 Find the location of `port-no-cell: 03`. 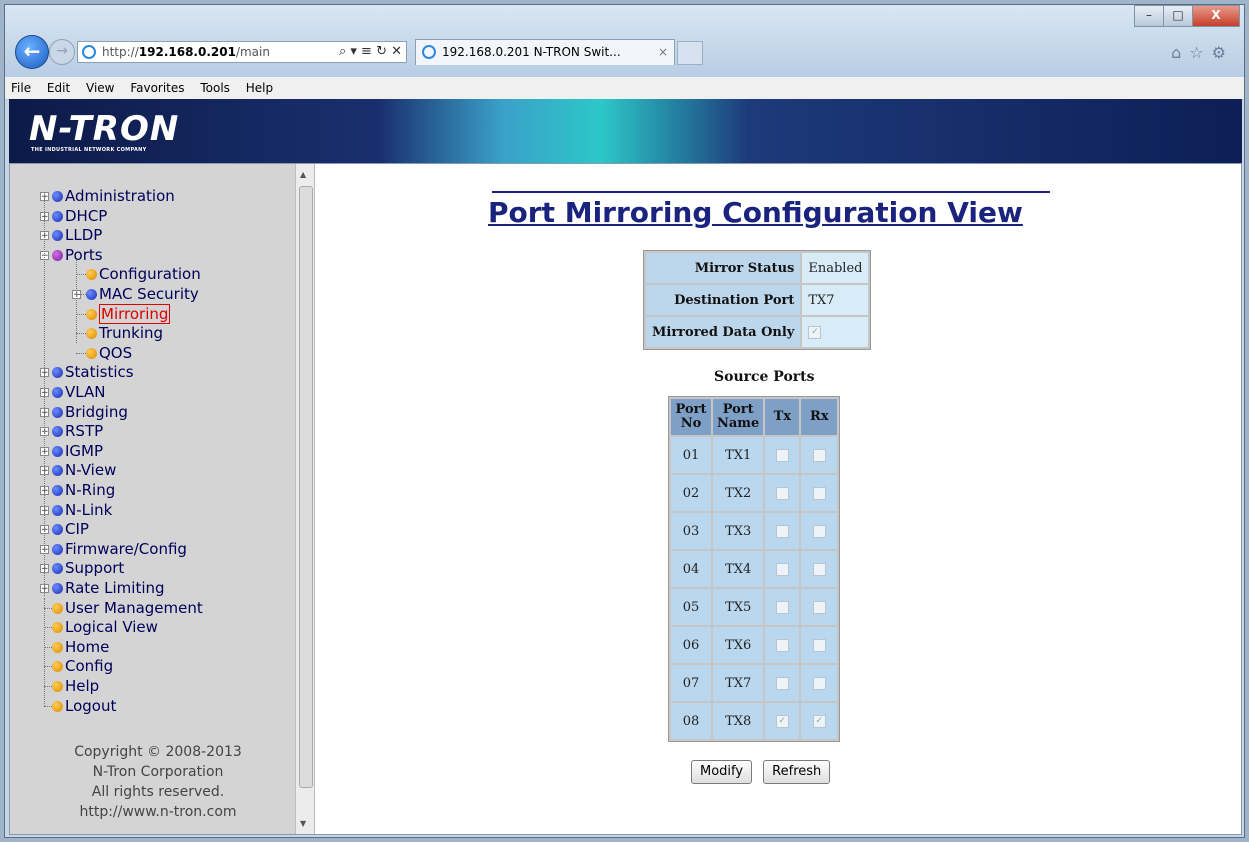

port-no-cell: 03 is located at coordinates (691, 531).